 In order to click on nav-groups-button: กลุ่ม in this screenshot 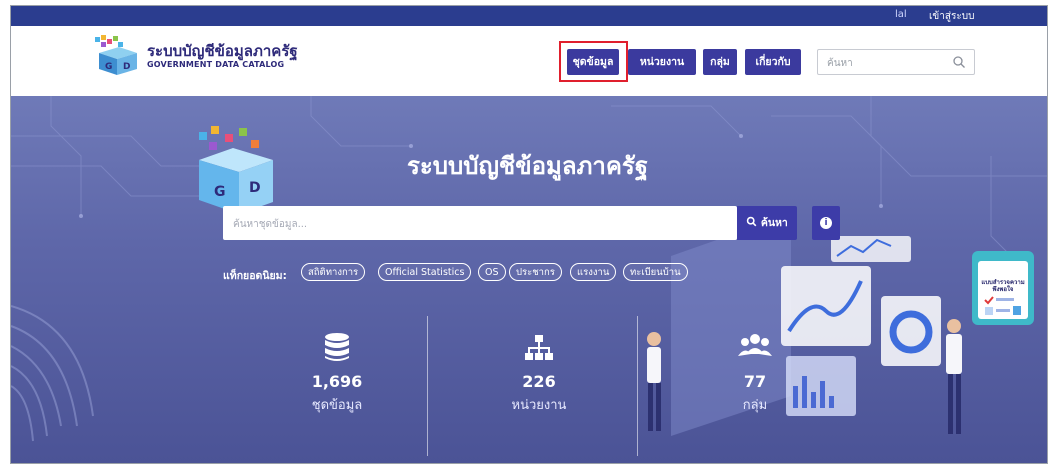, I will do `click(720, 62)`.